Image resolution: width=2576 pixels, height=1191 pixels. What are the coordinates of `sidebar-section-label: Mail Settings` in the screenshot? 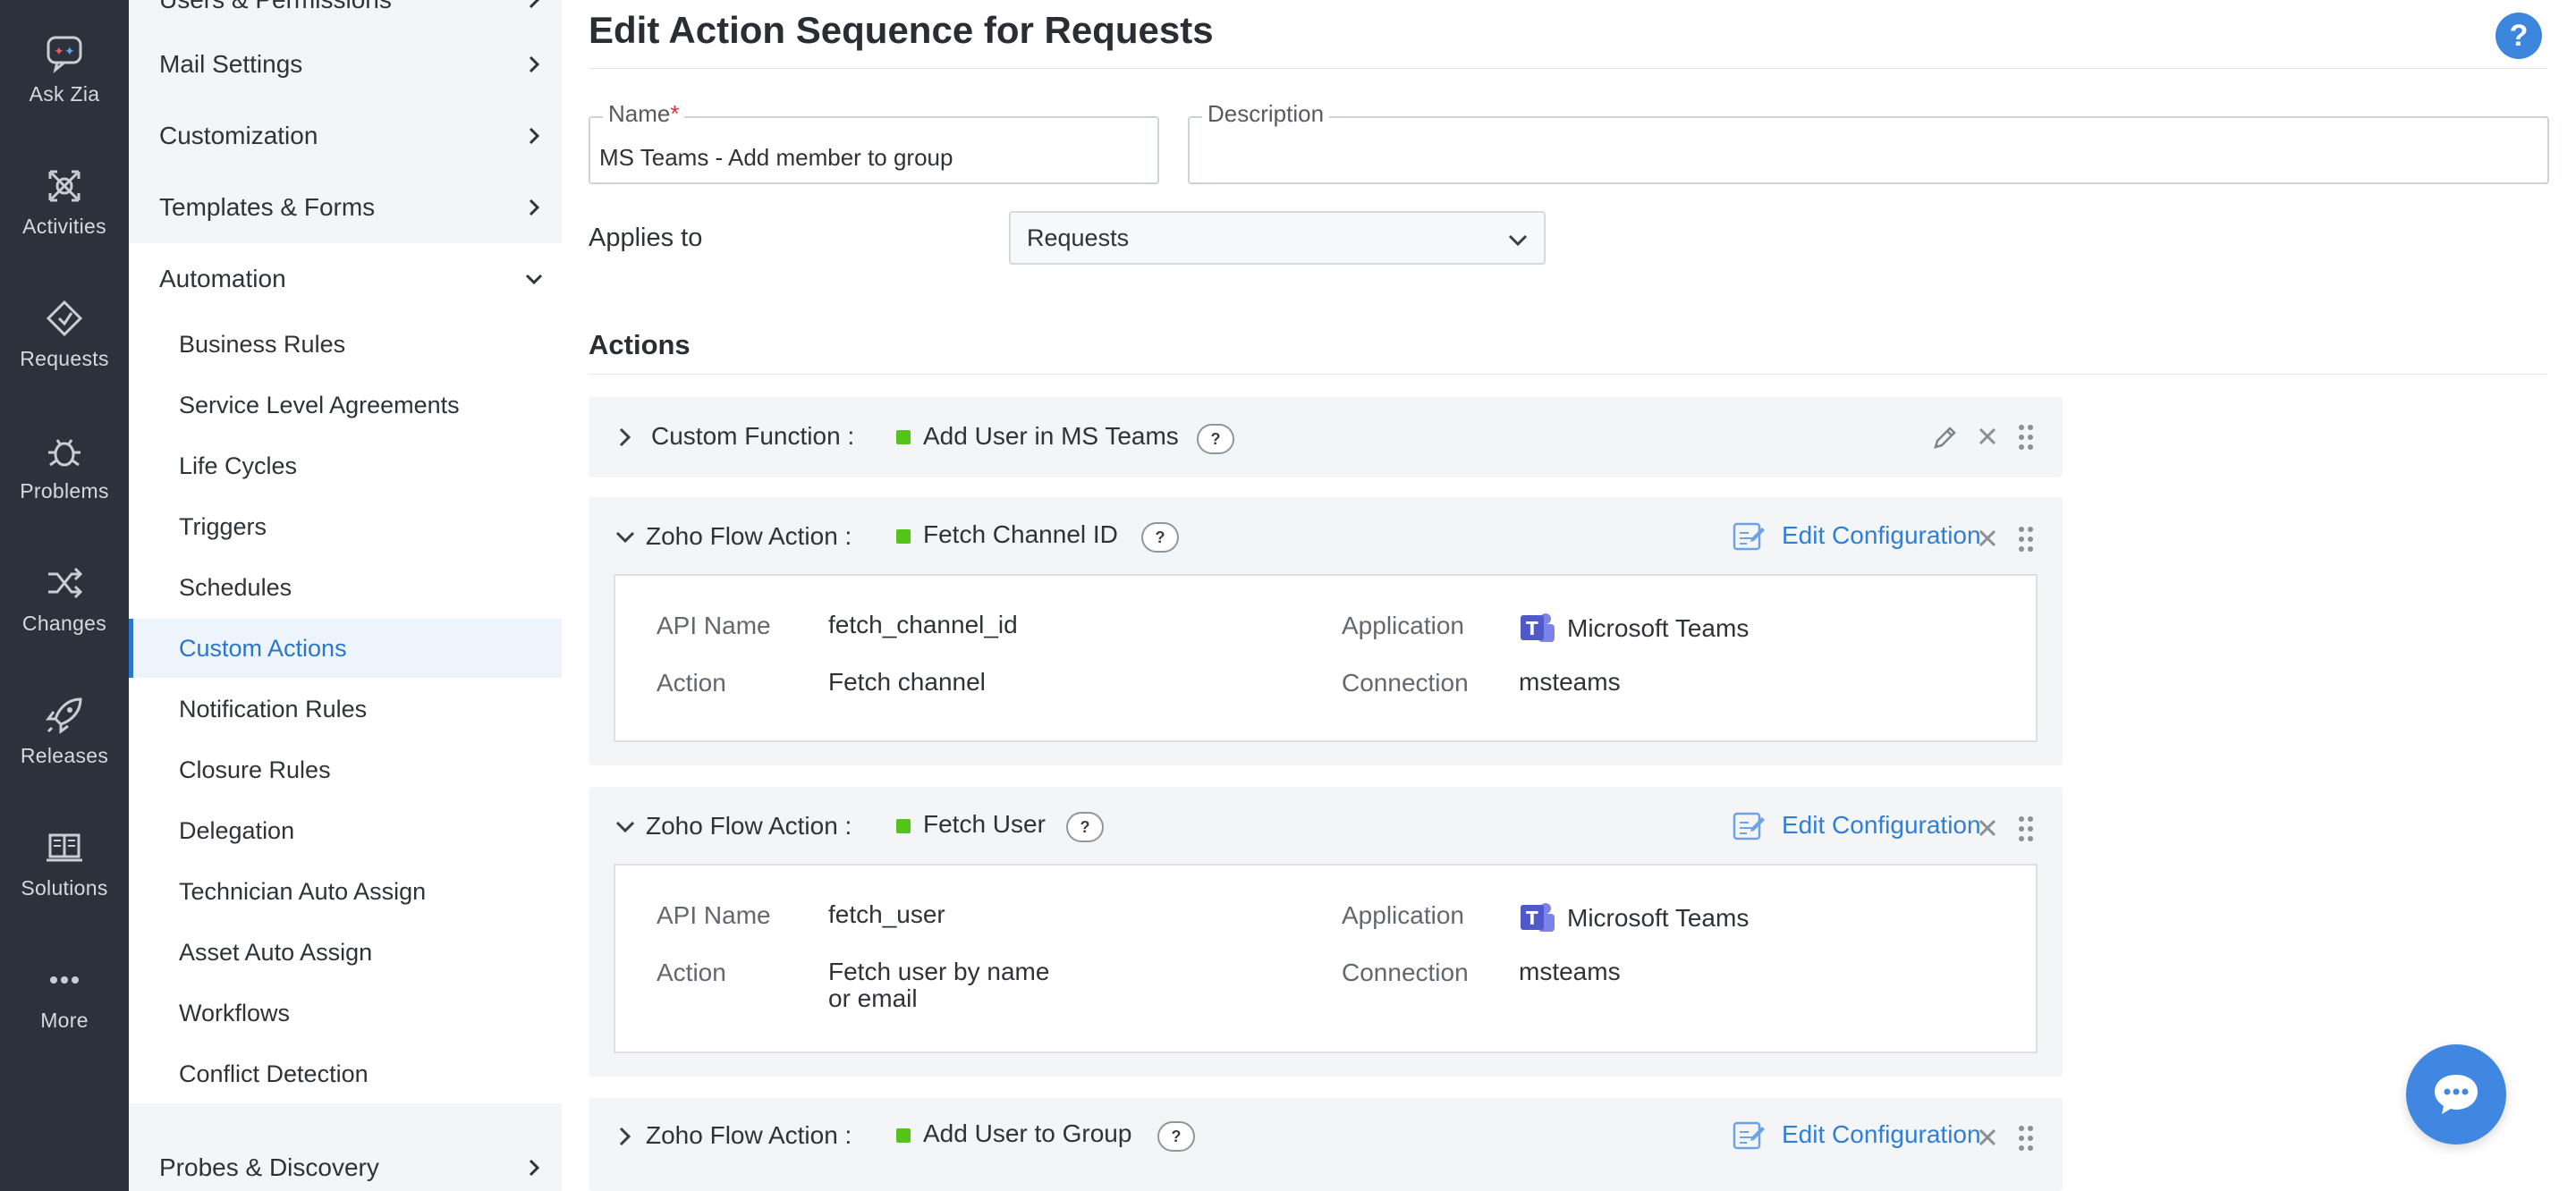 It's located at (231, 64).